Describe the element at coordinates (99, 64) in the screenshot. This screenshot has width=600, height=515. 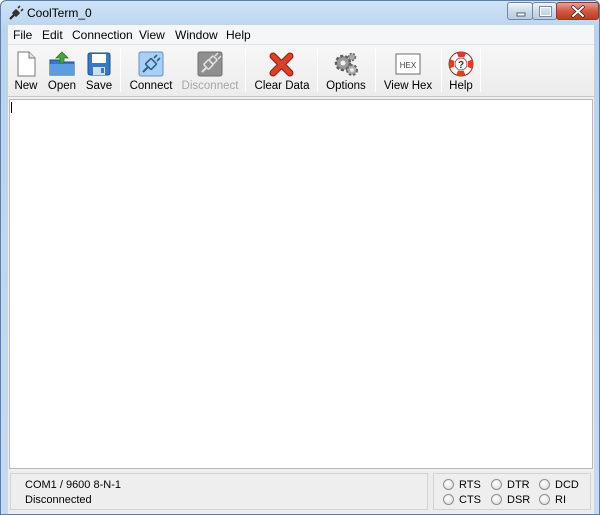
I see `floppy-disk-icon` at that location.